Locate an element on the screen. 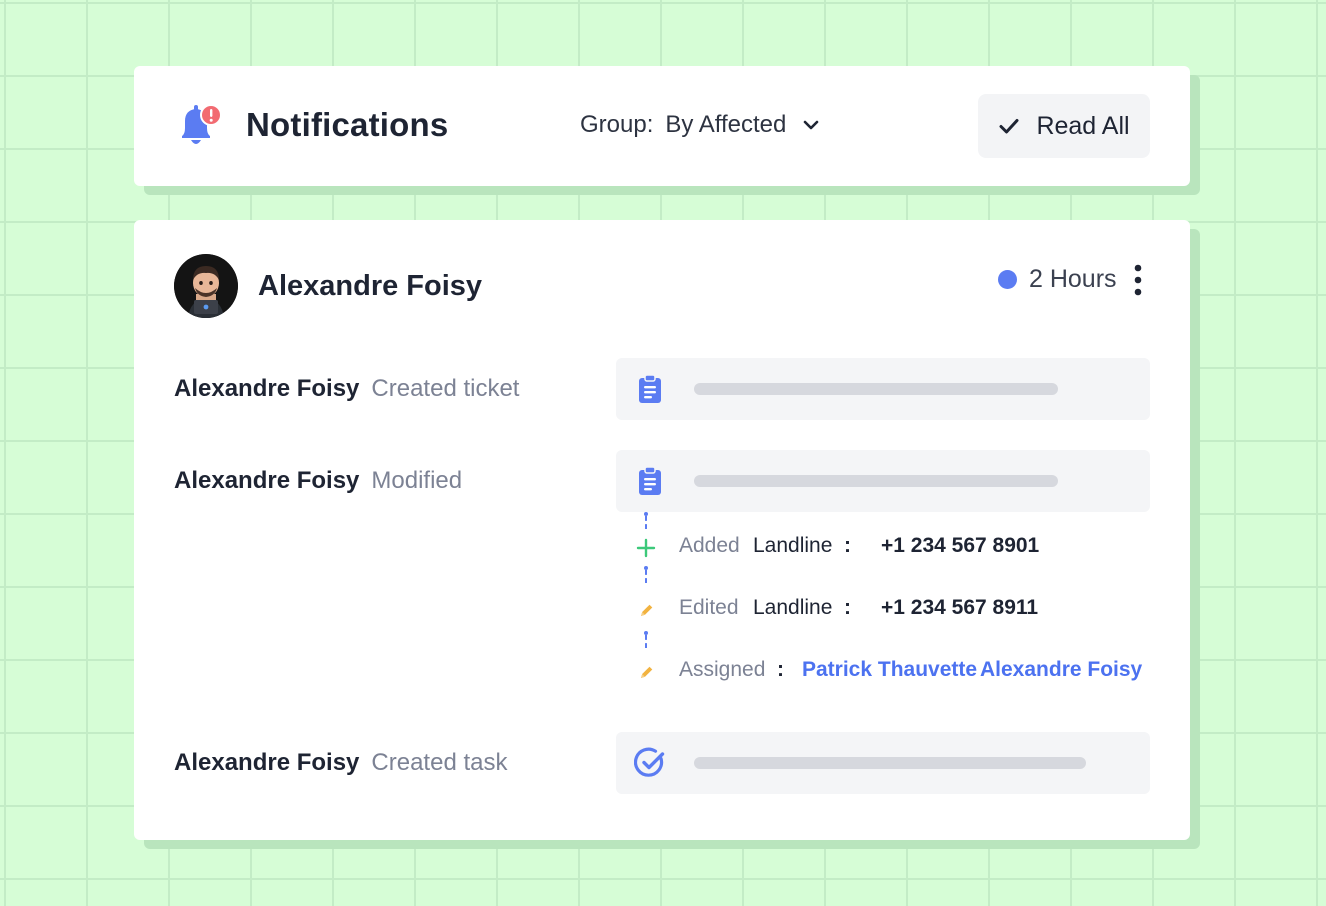 This screenshot has height=906, width=1326. activity-action: Modified is located at coordinates (417, 480).